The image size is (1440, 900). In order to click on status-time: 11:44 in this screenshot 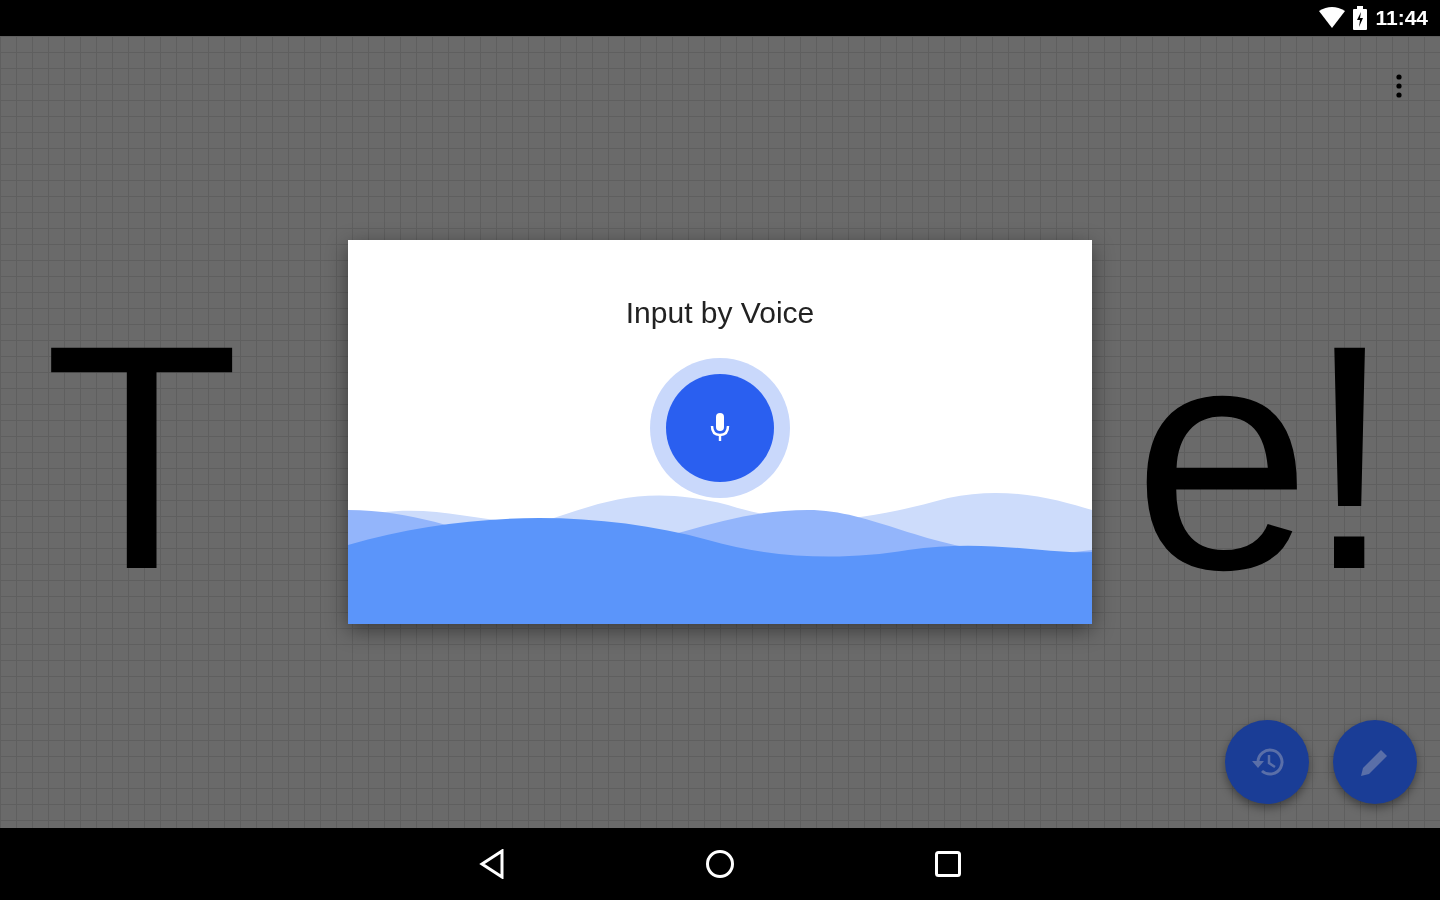, I will do `click(1401, 18)`.